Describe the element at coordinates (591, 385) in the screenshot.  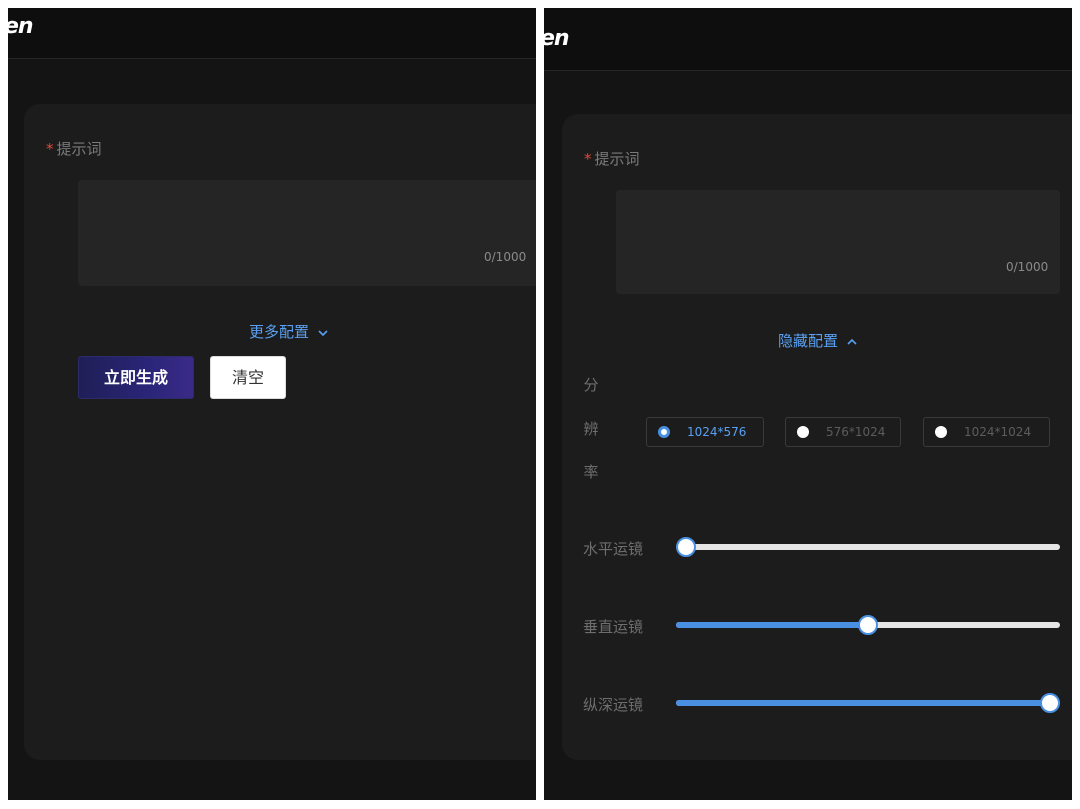
I see `resolution-label-char: 分` at that location.